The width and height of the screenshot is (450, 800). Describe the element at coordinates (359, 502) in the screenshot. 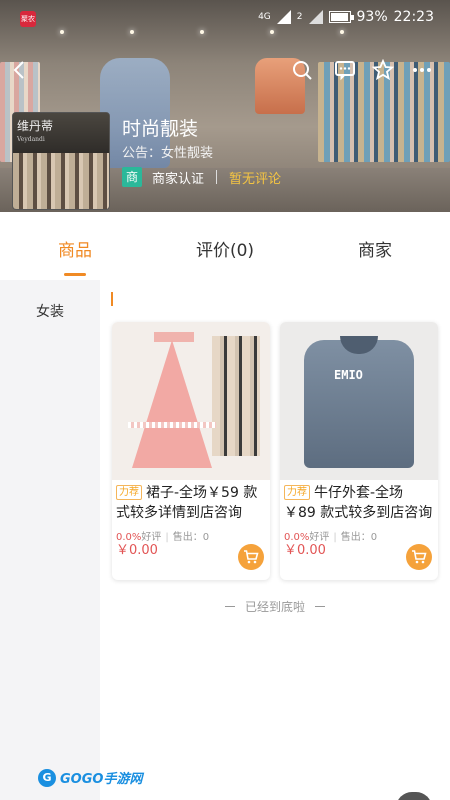

I see `product-title-row: 力荐 牛仔外套-全场￥89 款式较多到店咨询` at that location.